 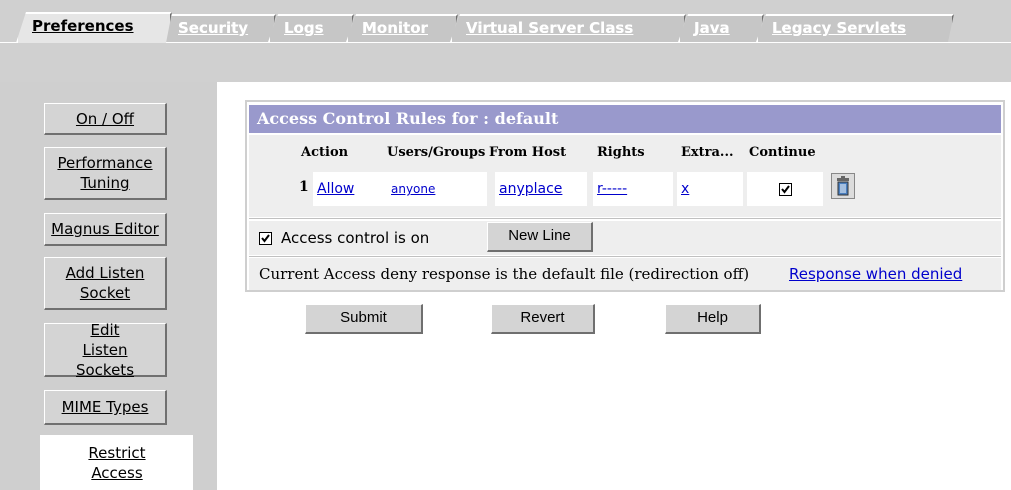 I want to click on sidebar-item-edit-listen-sockets: Edit Listen Sockets, so click(x=105, y=349).